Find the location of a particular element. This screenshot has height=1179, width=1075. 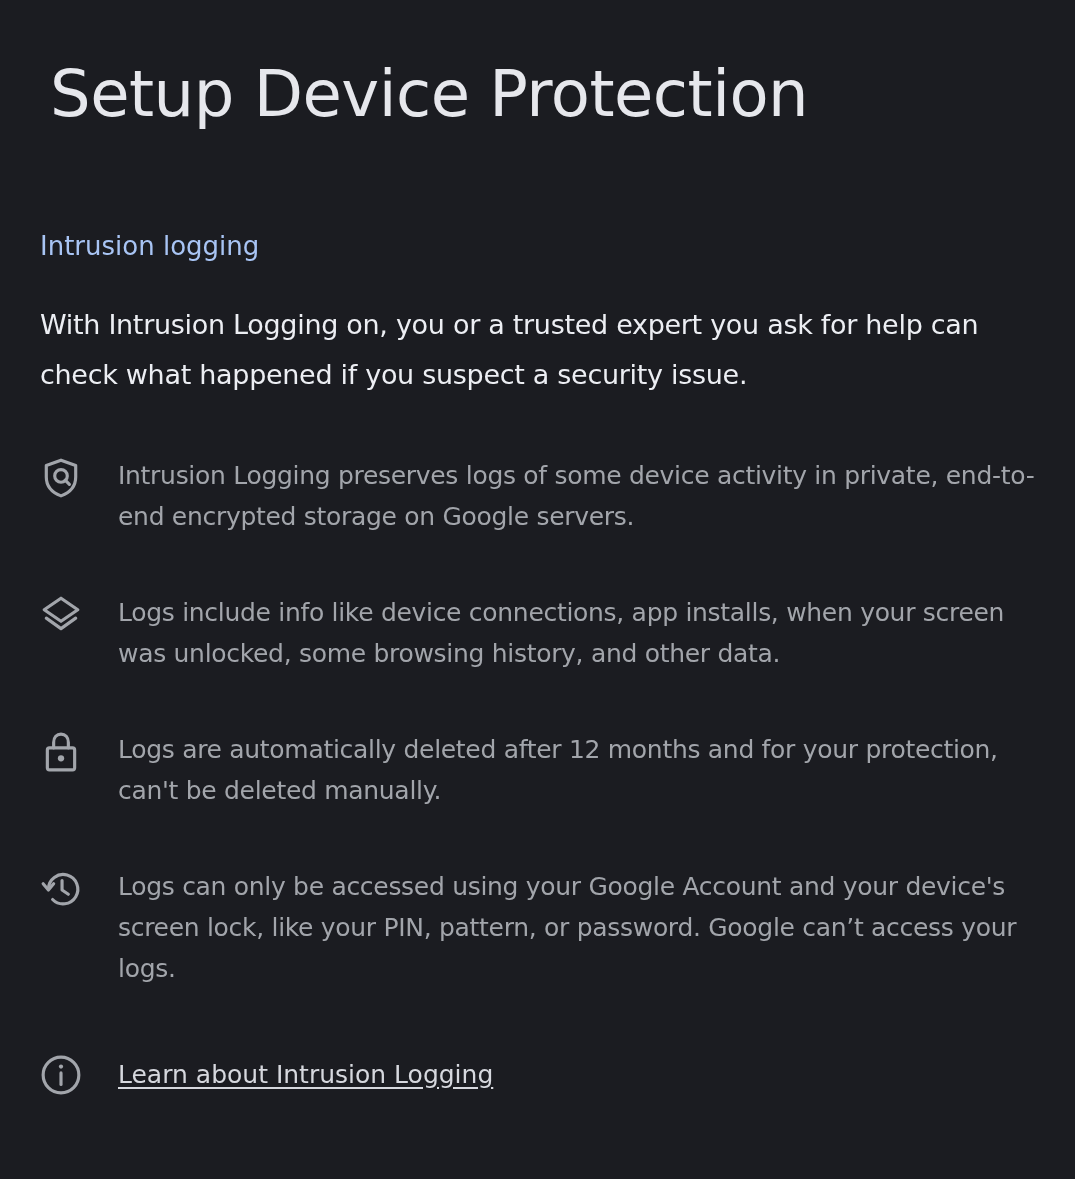

intro-text: With Intrusion Logging on, you or a trusted expert you ask for help can check what happened if you suspect a security issue. is located at coordinates (510, 350).